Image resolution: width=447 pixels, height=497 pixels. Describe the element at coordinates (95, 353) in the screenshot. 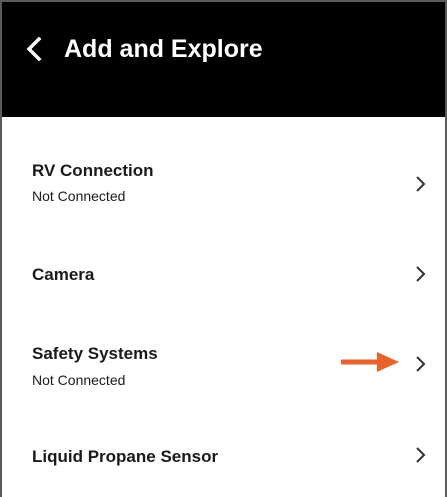

I see `list-item-title: Safety Systems` at that location.